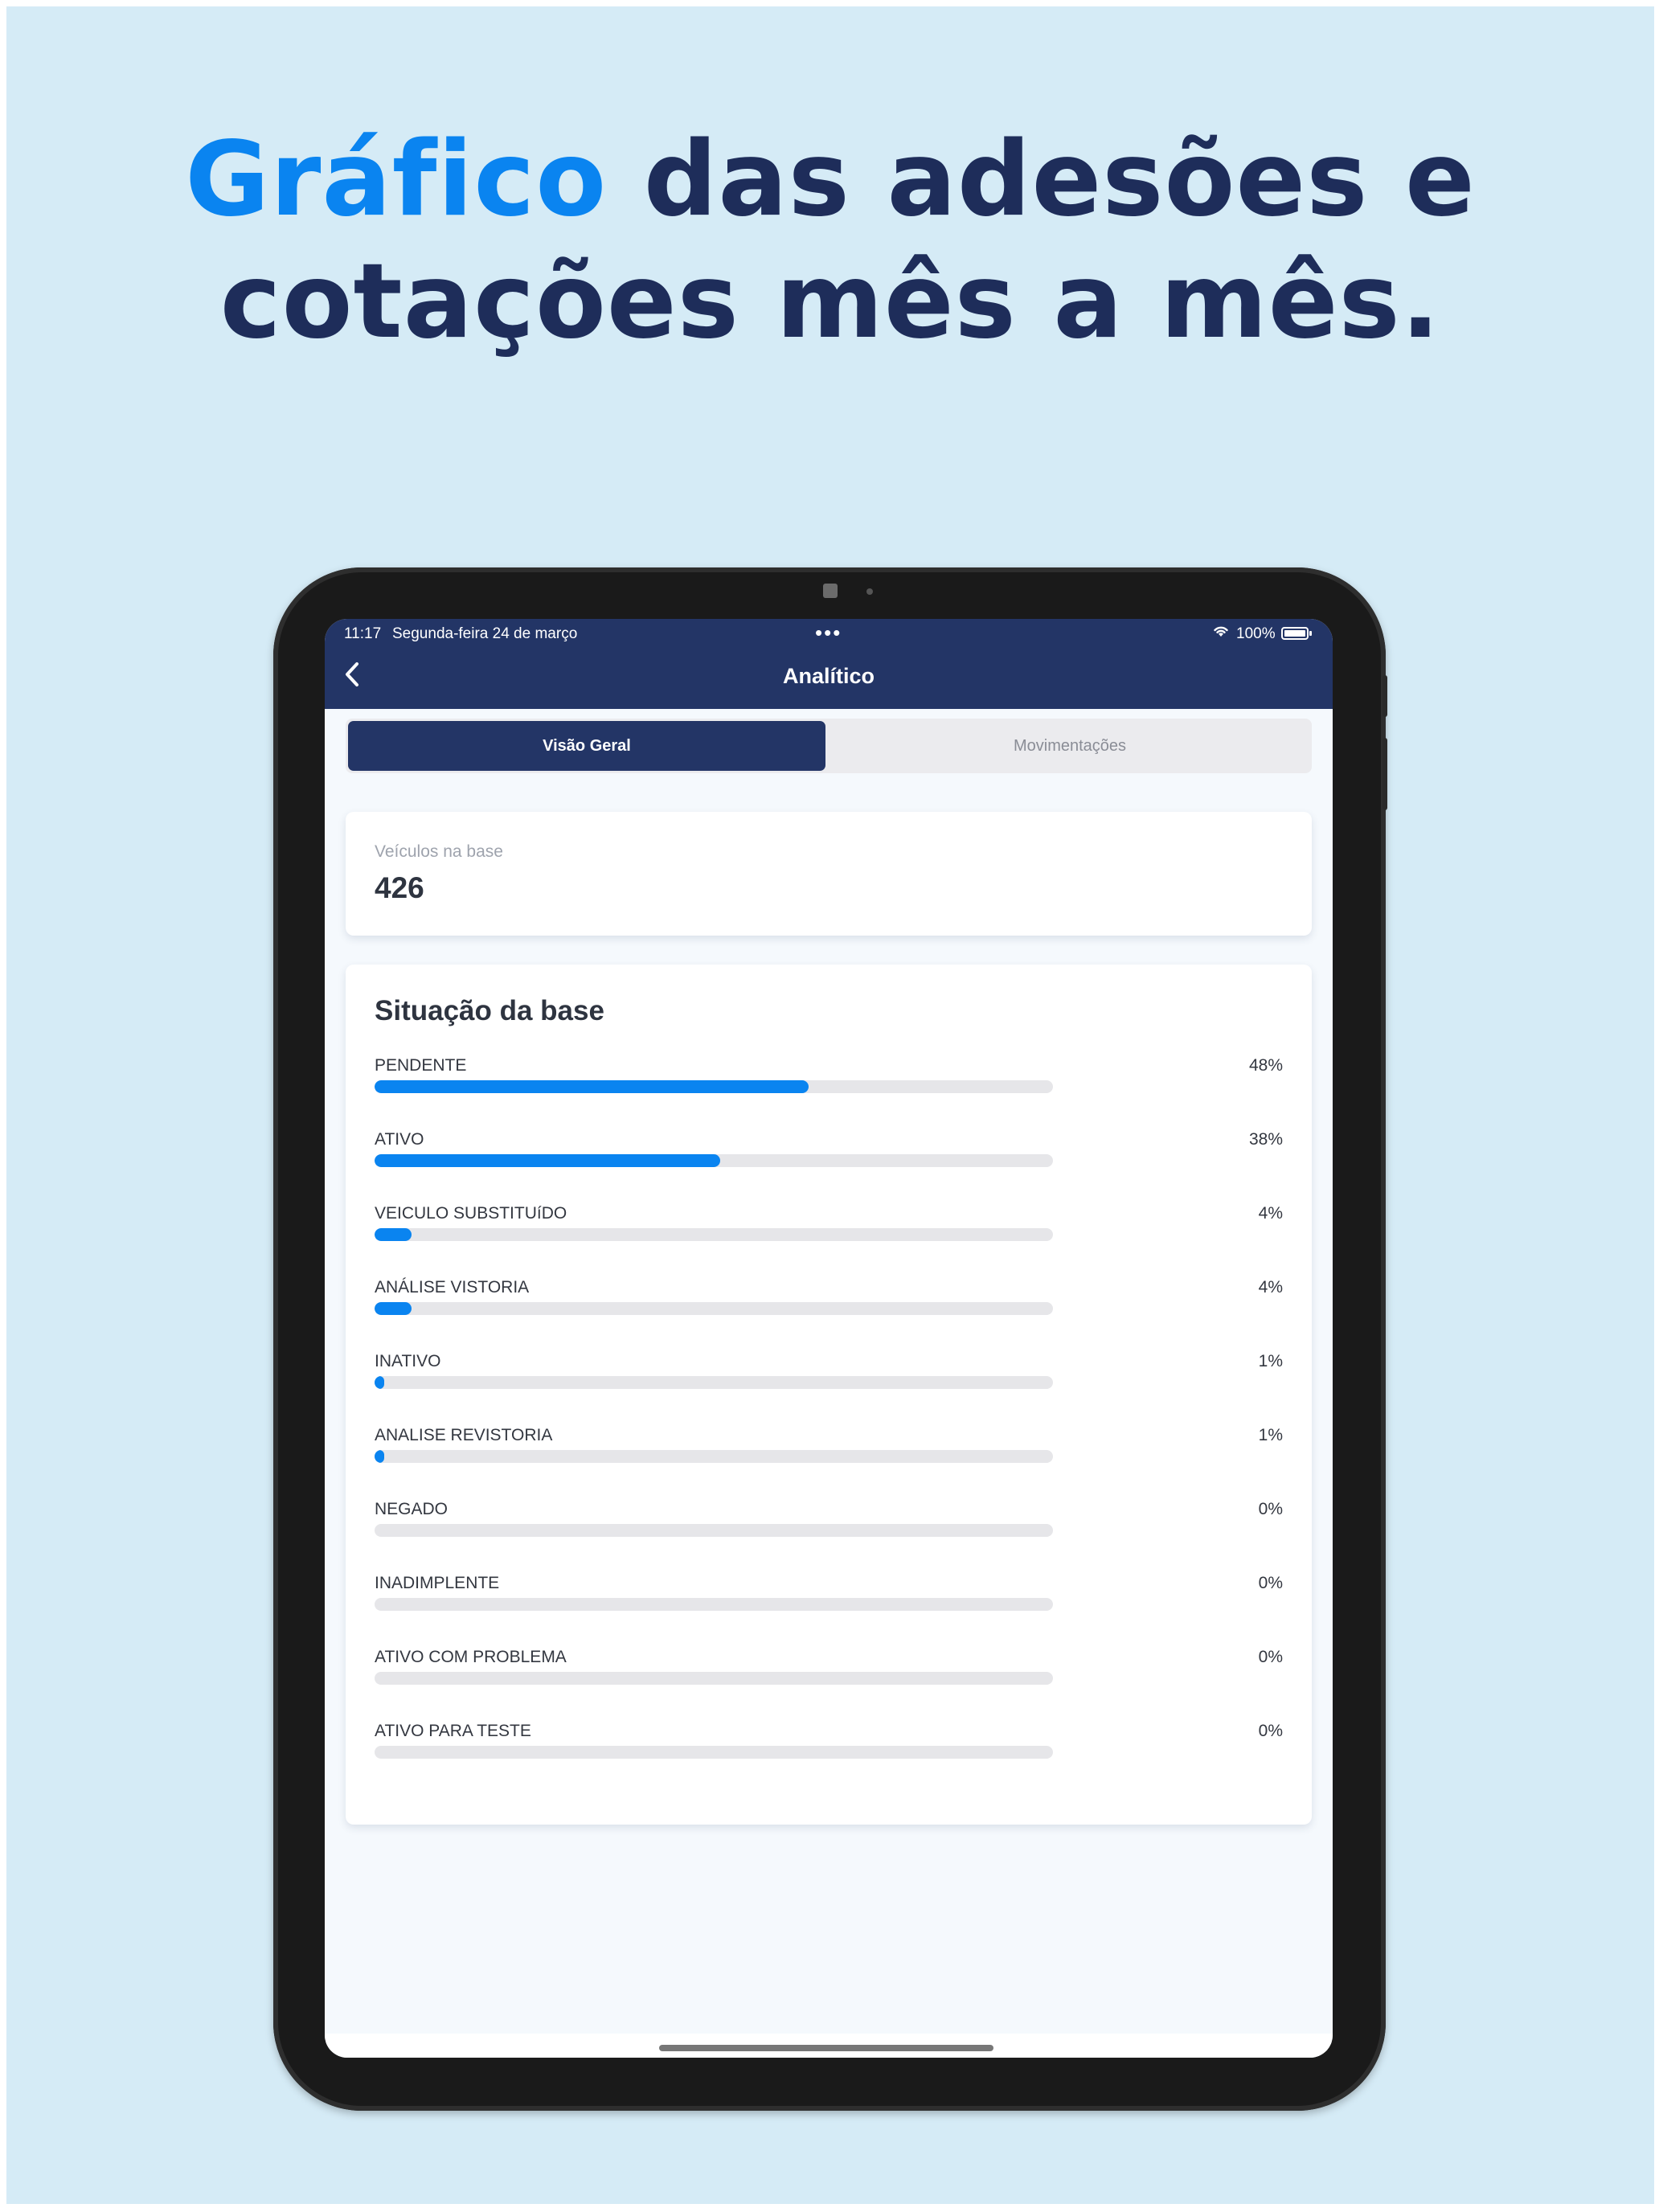 This screenshot has width=1659, height=2212. Describe the element at coordinates (437, 1583) in the screenshot. I see `status-row-label: INADIMPLENTE` at that location.